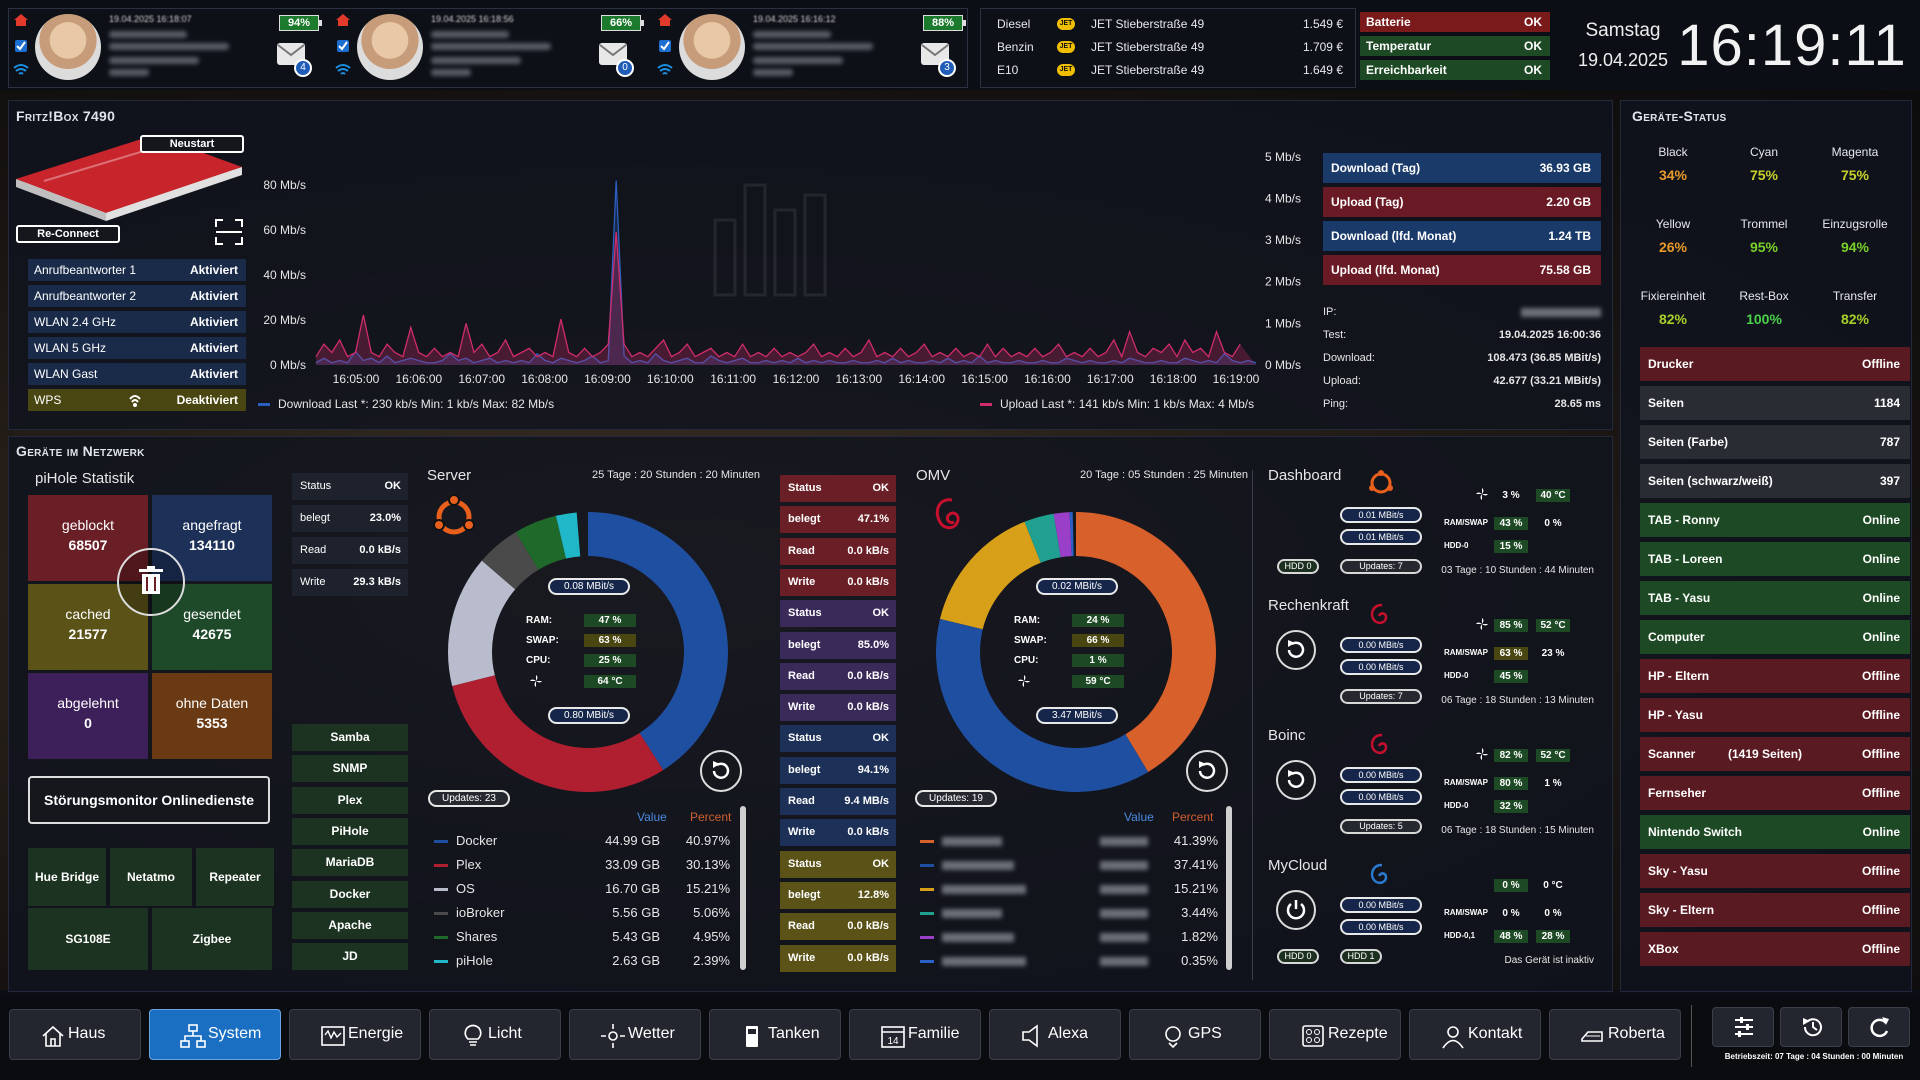 The height and width of the screenshot is (1080, 1920). Describe the element at coordinates (1511, 913) in the screenshot. I see `machine-ram: 0 %` at that location.